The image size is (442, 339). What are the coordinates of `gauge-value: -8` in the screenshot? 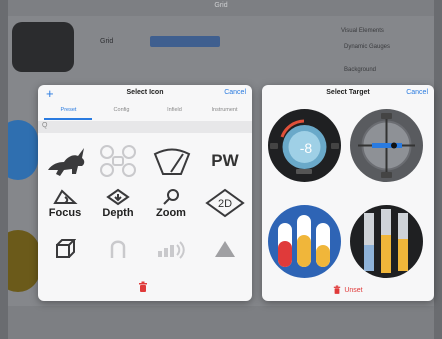 It's located at (306, 148).